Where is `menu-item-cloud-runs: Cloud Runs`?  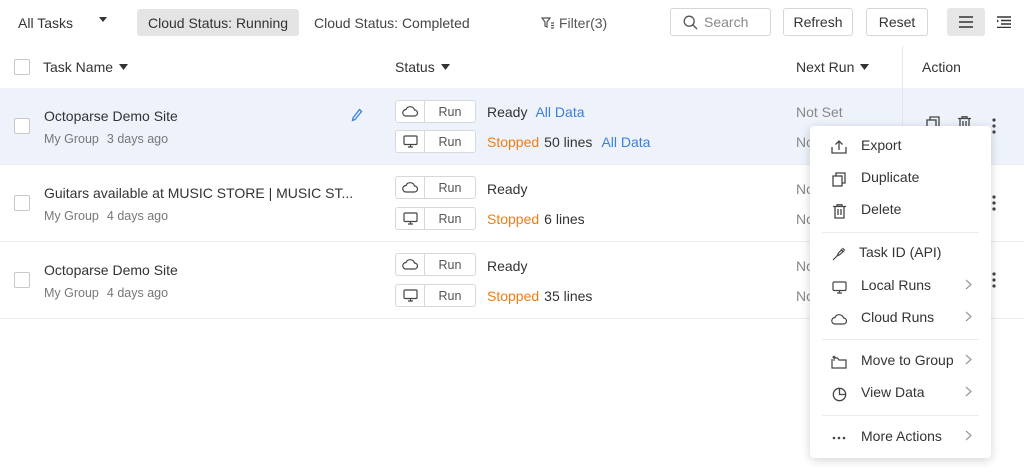 menu-item-cloud-runs: Cloud Runs is located at coordinates (900, 318).